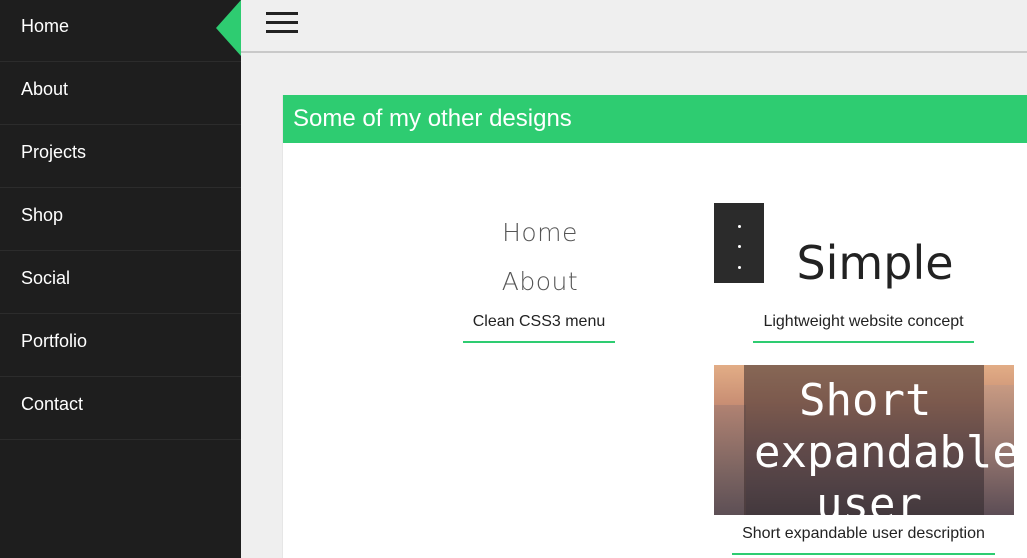  I want to click on nav-item-home: Home, so click(120, 31).